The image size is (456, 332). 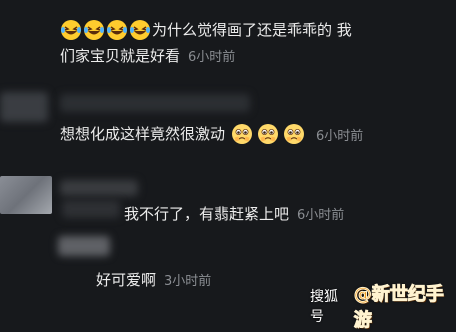 What do you see at coordinates (398, 308) in the screenshot?
I see `watermark-site: @新世纪手游` at bounding box center [398, 308].